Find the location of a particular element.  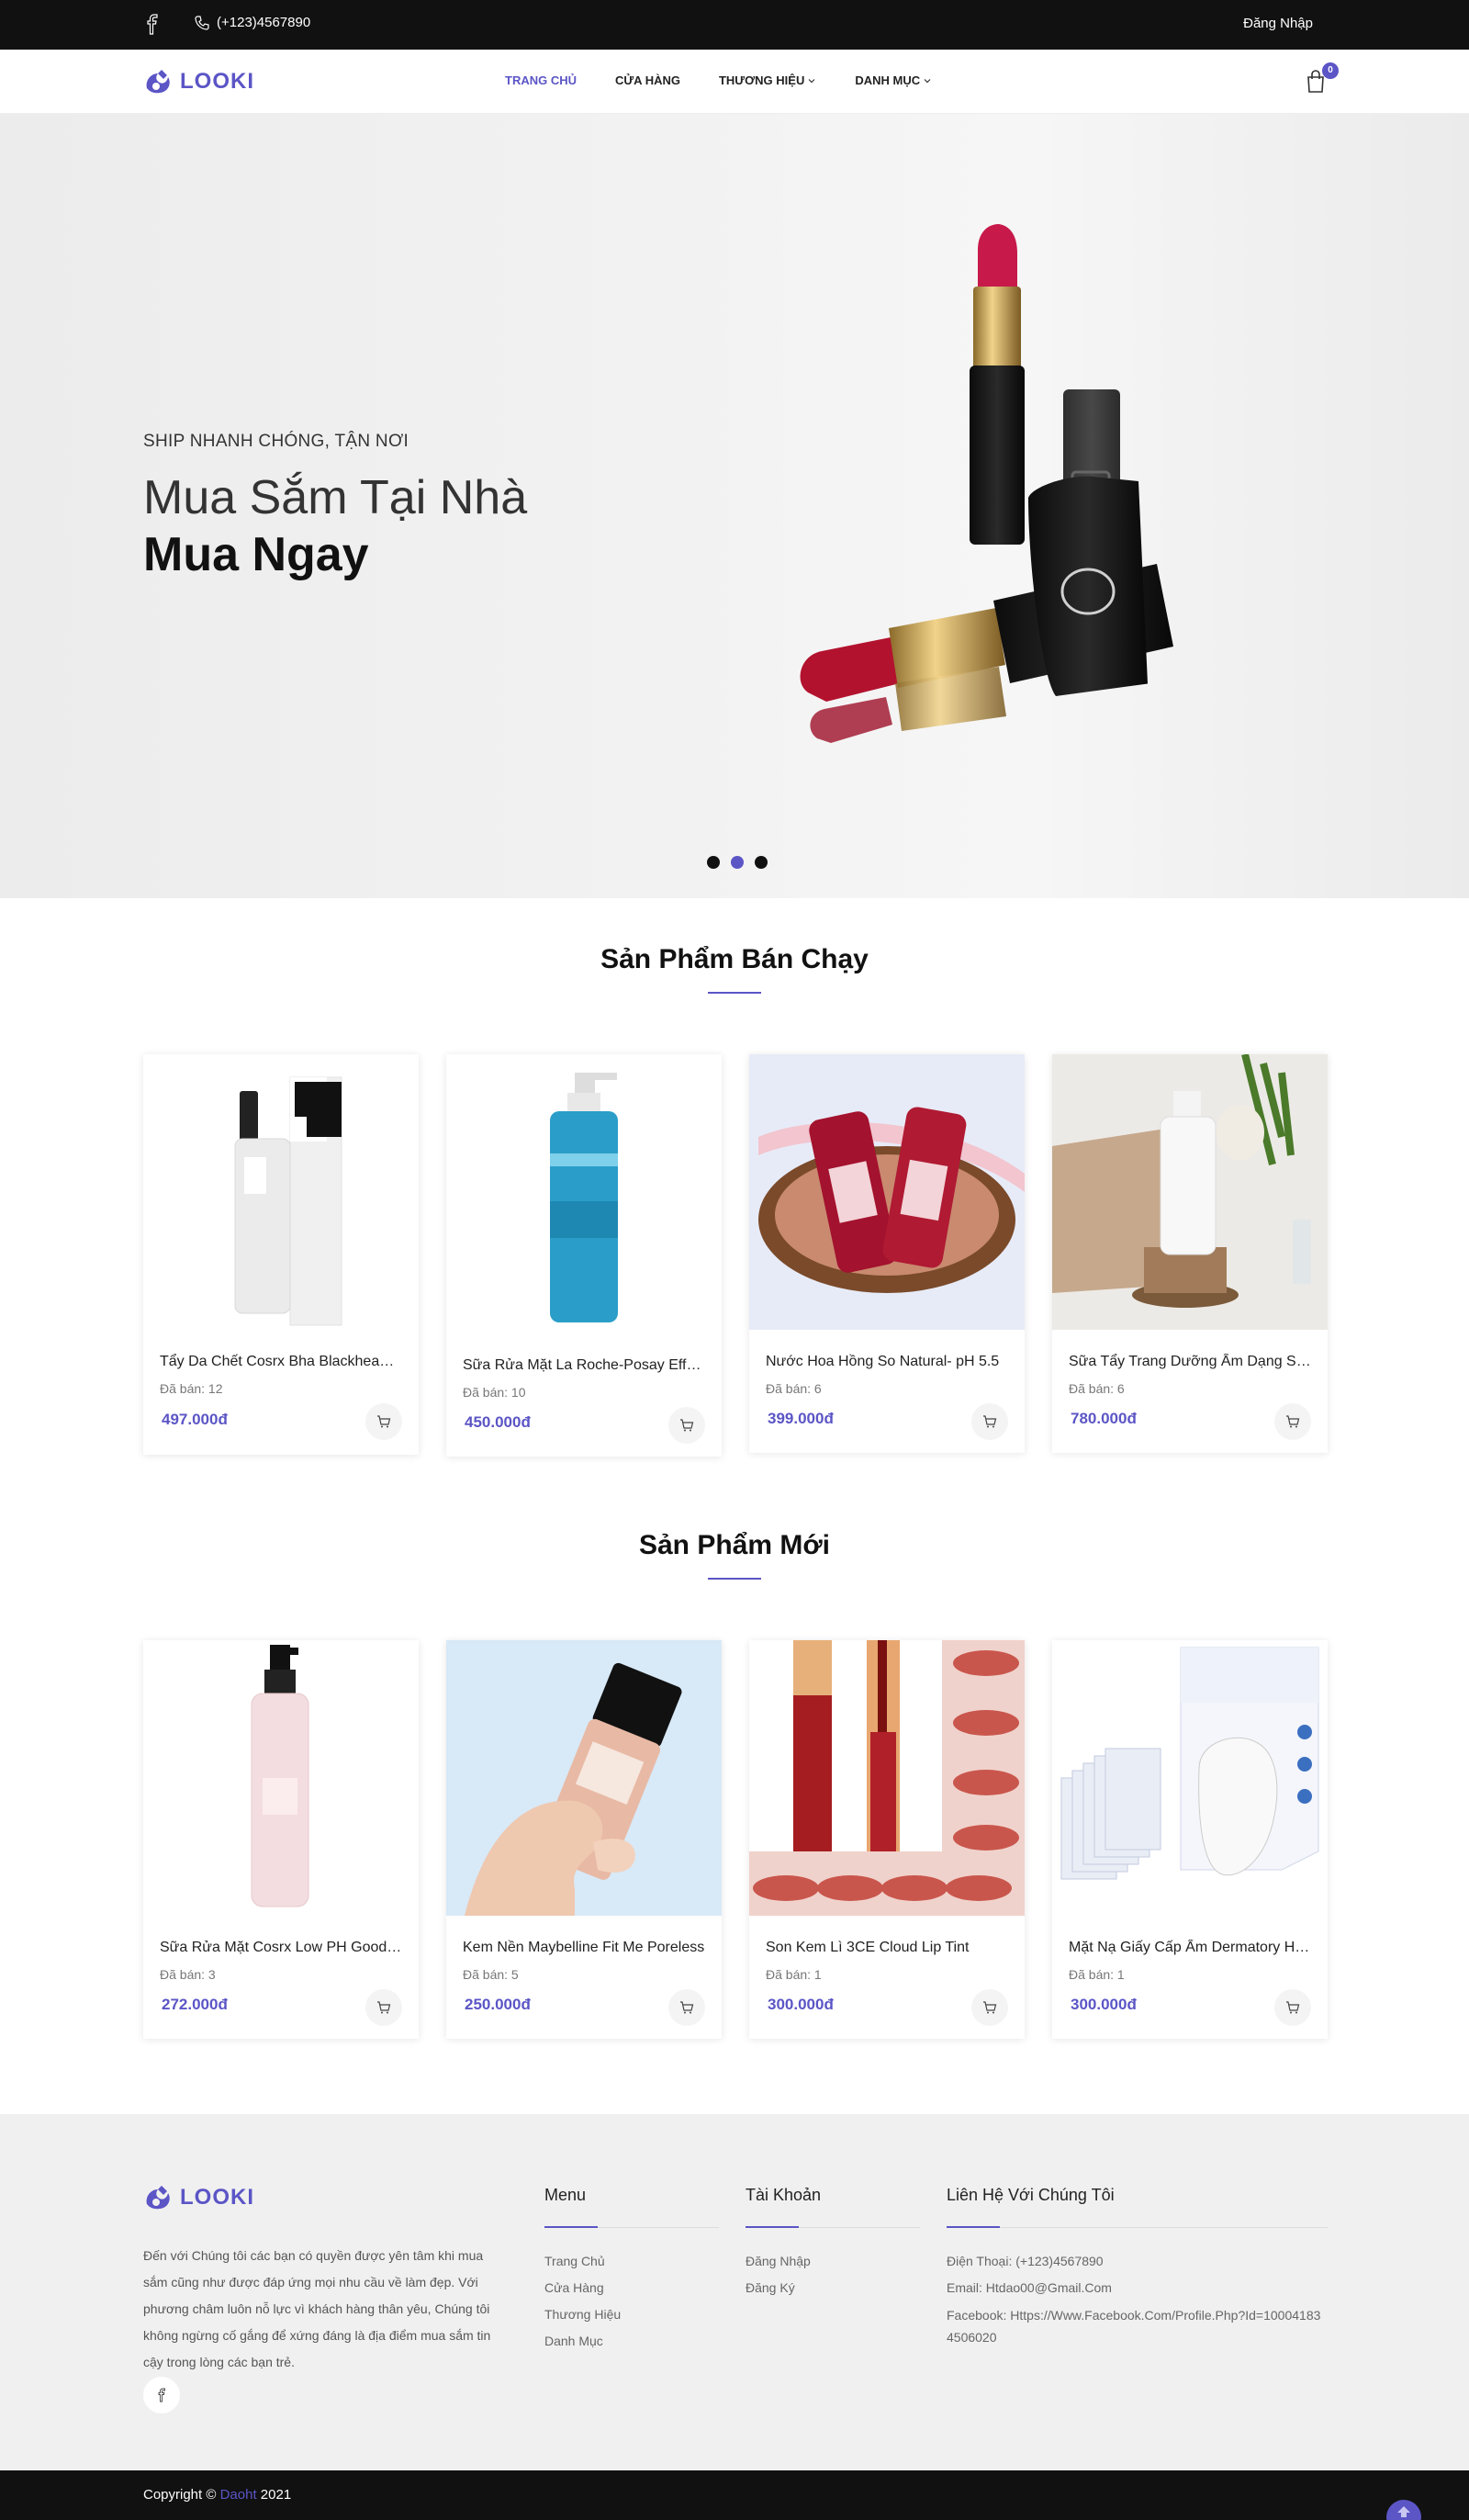

product-image-3ce-lip-tint is located at coordinates (887, 1778).